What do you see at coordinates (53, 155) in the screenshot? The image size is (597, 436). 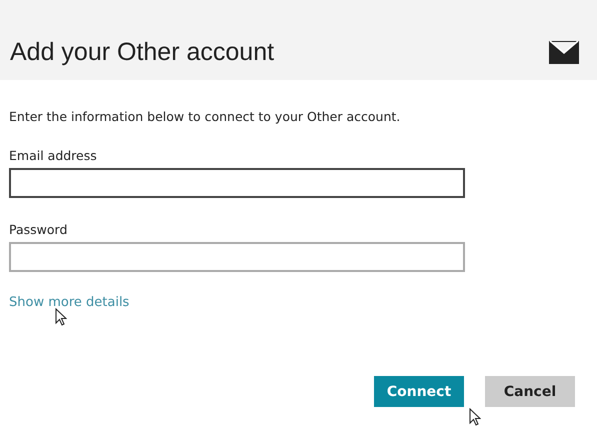 I see `field-label: Email address` at bounding box center [53, 155].